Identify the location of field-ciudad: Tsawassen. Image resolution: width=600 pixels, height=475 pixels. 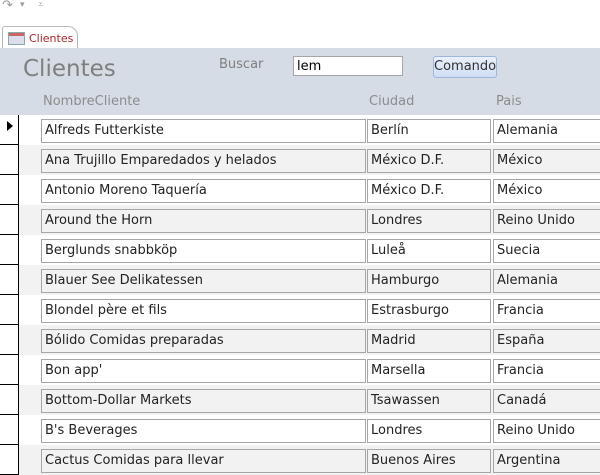
(429, 401).